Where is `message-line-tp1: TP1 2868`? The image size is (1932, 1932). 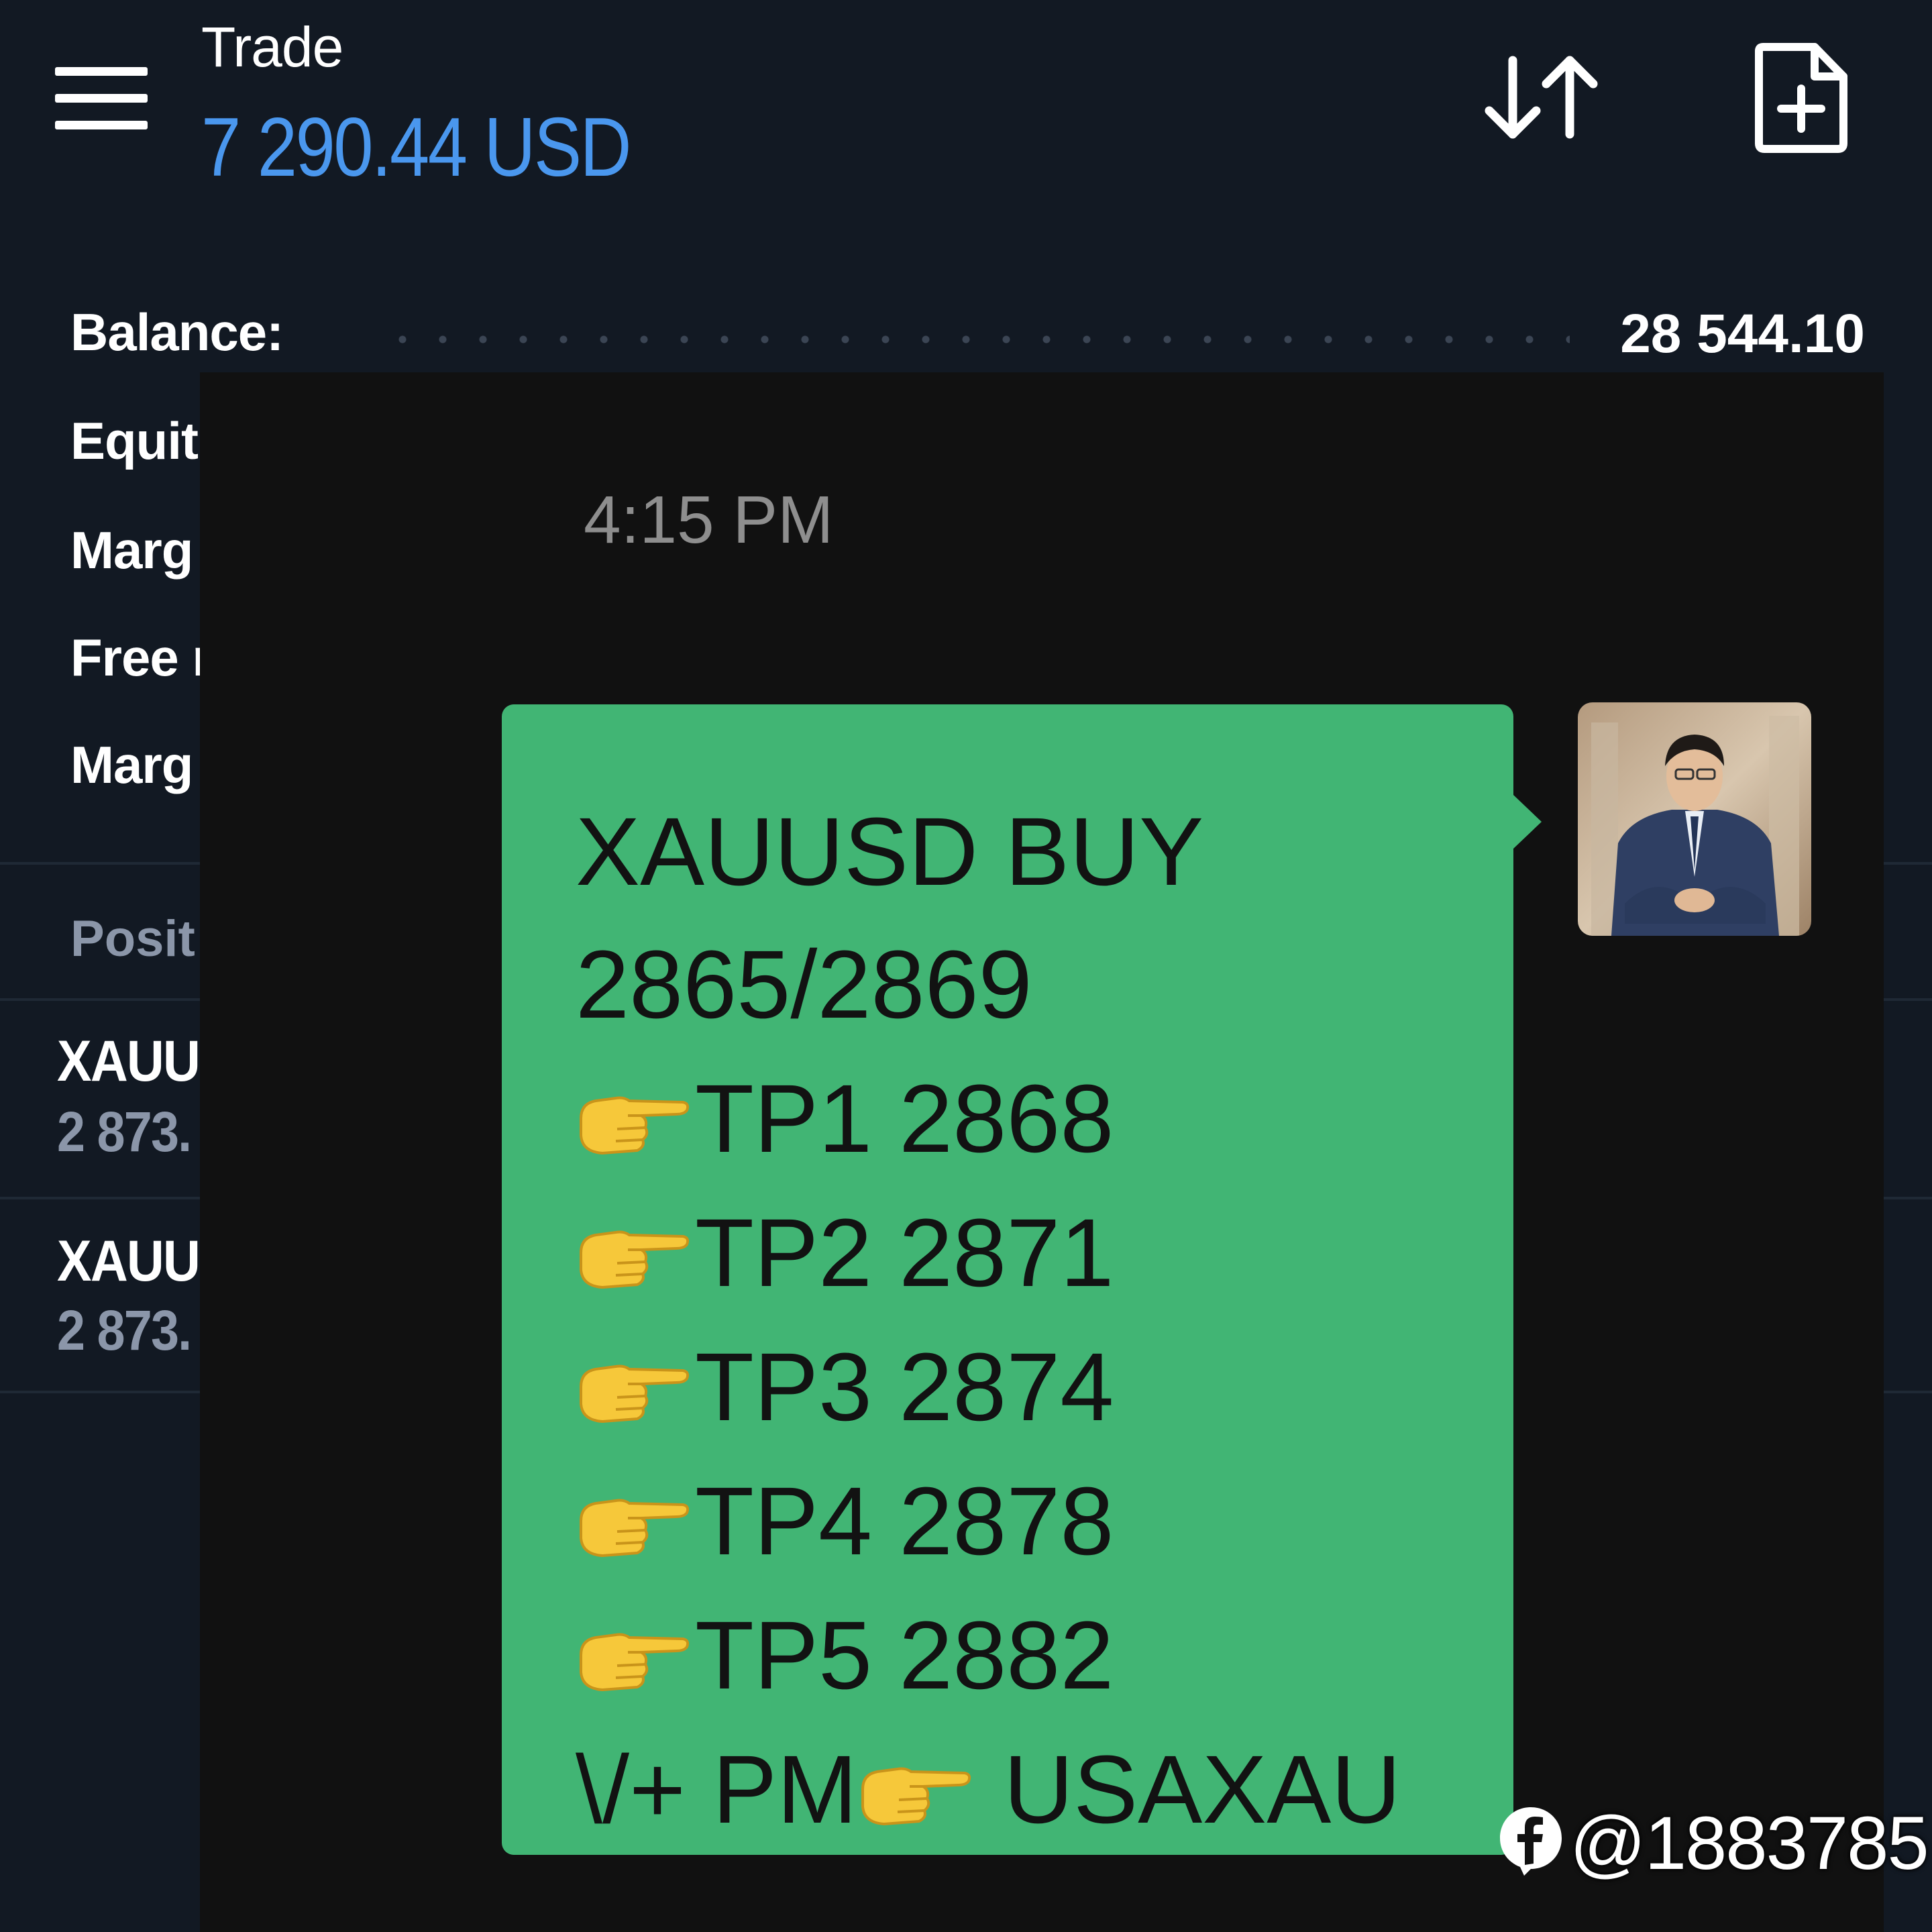
message-line-tp1: TP1 2868 is located at coordinates (845, 1119).